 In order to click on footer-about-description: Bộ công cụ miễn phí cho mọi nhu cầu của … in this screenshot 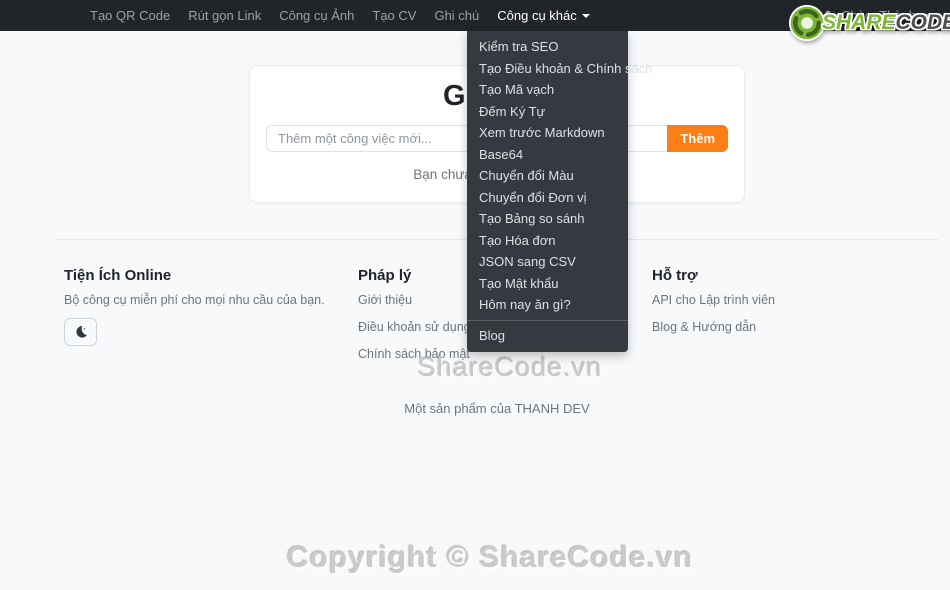, I will do `click(194, 300)`.